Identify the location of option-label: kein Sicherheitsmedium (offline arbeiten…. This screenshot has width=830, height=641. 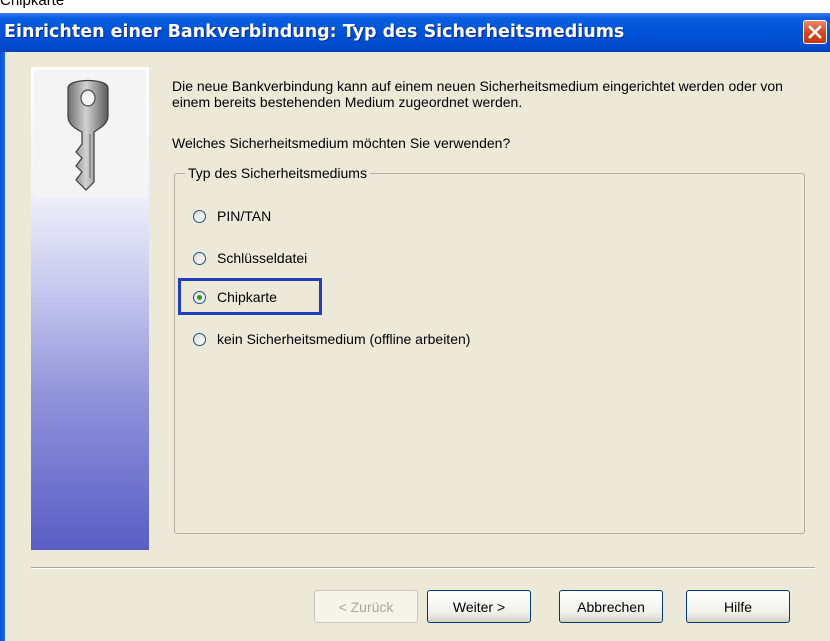
(344, 339).